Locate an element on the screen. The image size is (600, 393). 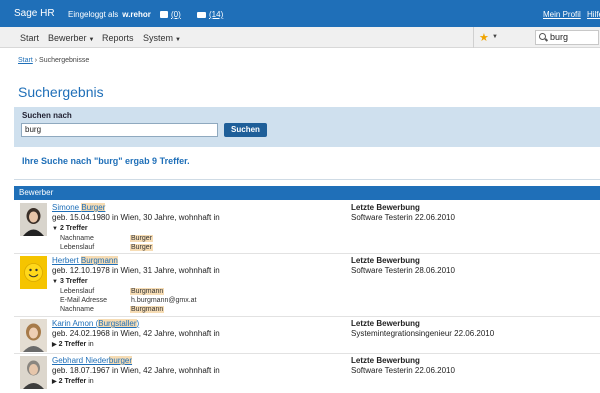
name-highlight: Burgmann is located at coordinates (99, 260).